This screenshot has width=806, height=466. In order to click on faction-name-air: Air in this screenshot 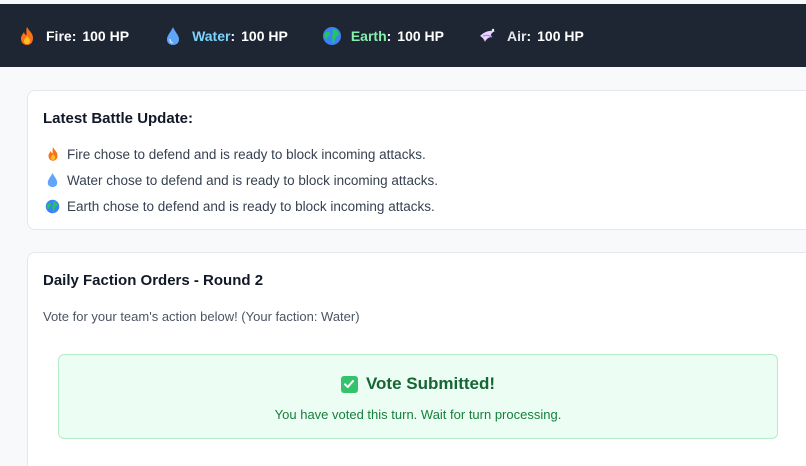, I will do `click(517, 35)`.